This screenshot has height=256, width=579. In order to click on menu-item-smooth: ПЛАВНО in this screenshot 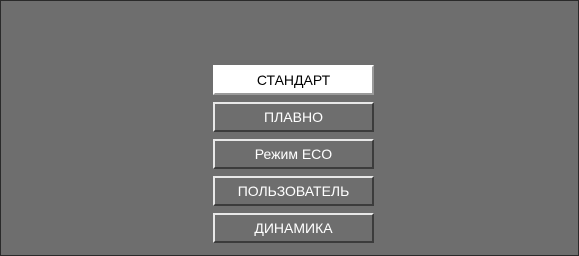, I will do `click(293, 117)`.